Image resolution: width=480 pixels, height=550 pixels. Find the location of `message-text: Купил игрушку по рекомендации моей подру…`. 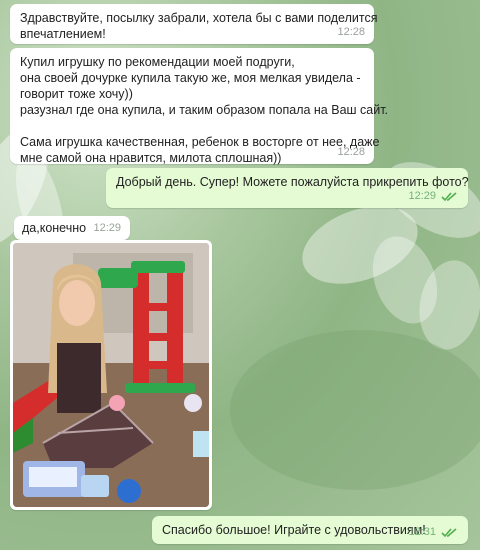

message-text: Купил игрушку по рекомендации моей подру… is located at coordinates (157, 62).